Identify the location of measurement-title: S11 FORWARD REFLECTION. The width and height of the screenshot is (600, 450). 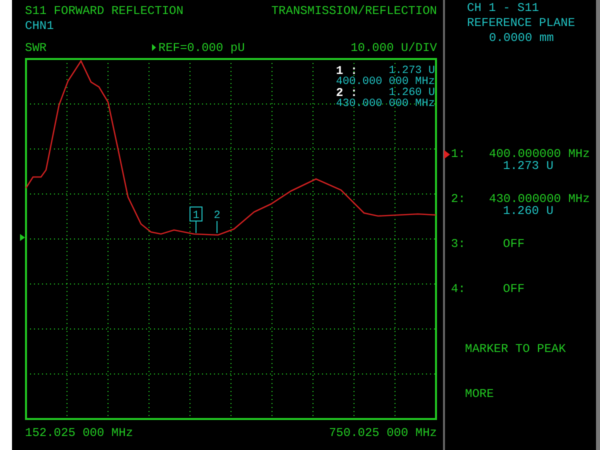
(104, 10).